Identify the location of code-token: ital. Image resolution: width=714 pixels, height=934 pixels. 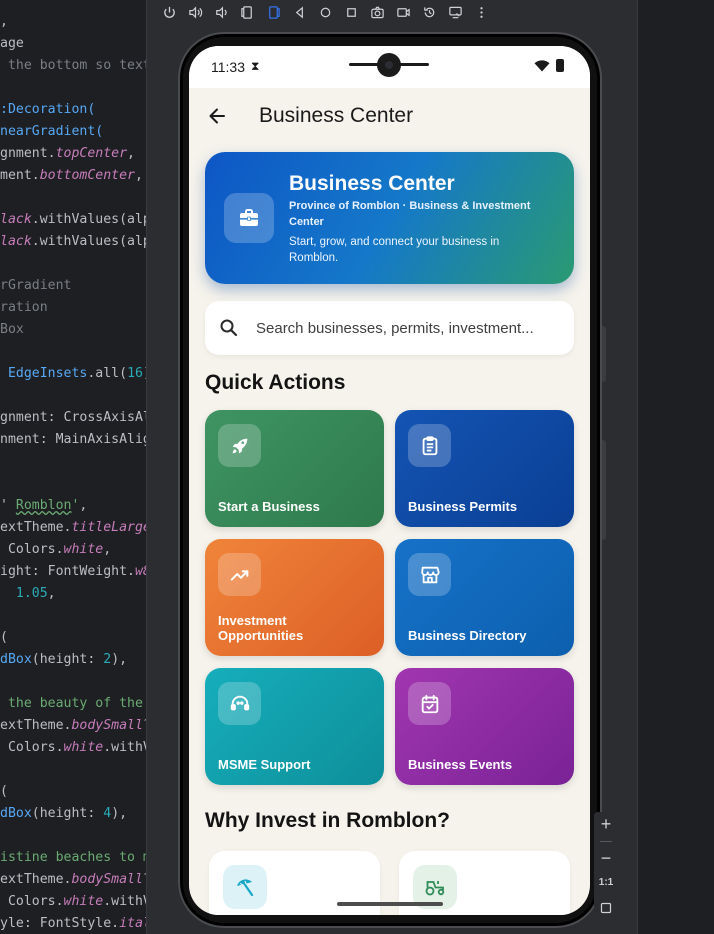
(132, 923).